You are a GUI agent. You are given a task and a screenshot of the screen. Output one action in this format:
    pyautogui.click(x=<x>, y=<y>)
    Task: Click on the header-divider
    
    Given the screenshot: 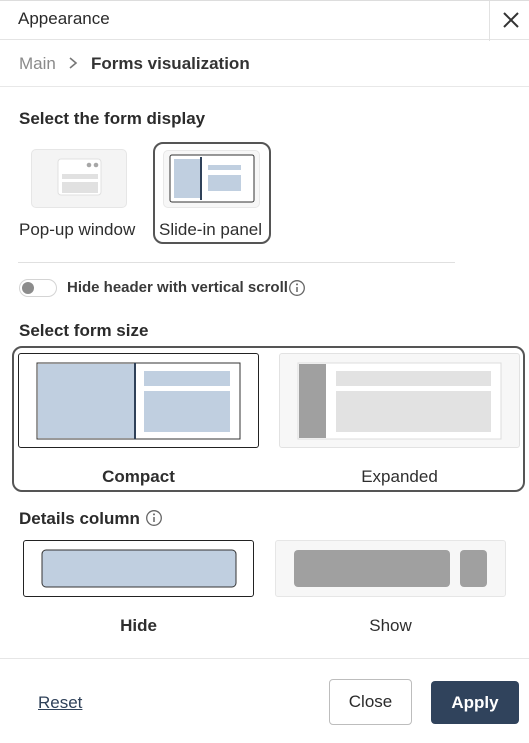 What is the action you would take?
    pyautogui.click(x=489, y=21)
    